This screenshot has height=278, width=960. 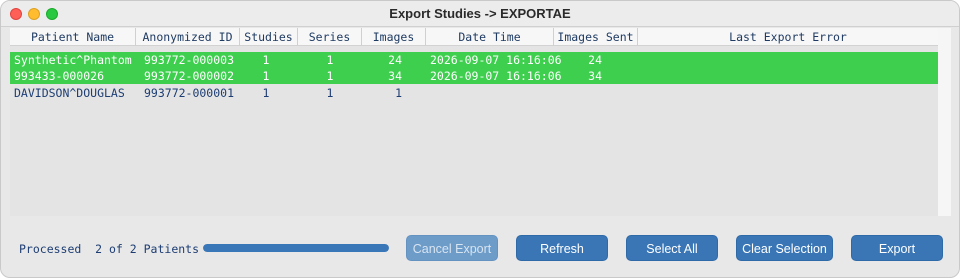 What do you see at coordinates (596, 37) in the screenshot?
I see `header-images-sent: Images Sent` at bounding box center [596, 37].